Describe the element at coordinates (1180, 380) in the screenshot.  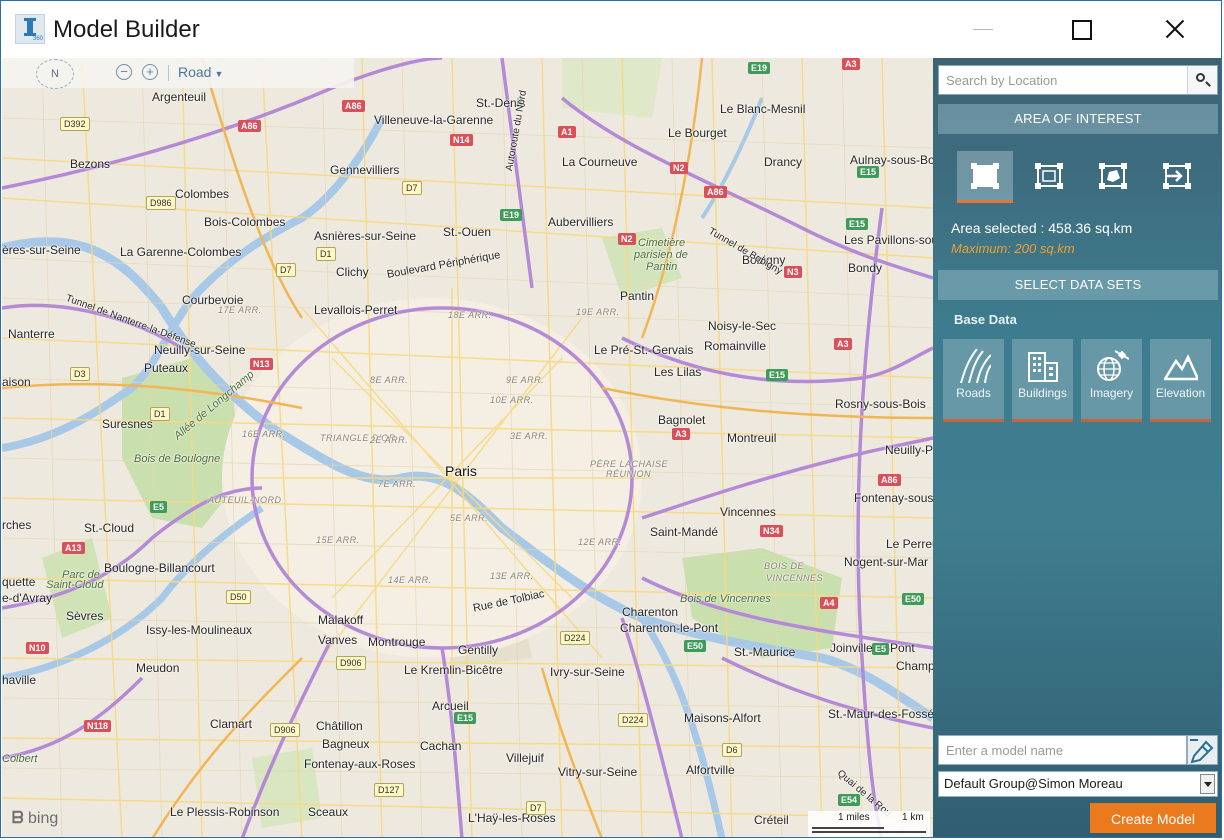
I see `dataset-elevation-tile: Elevation` at that location.